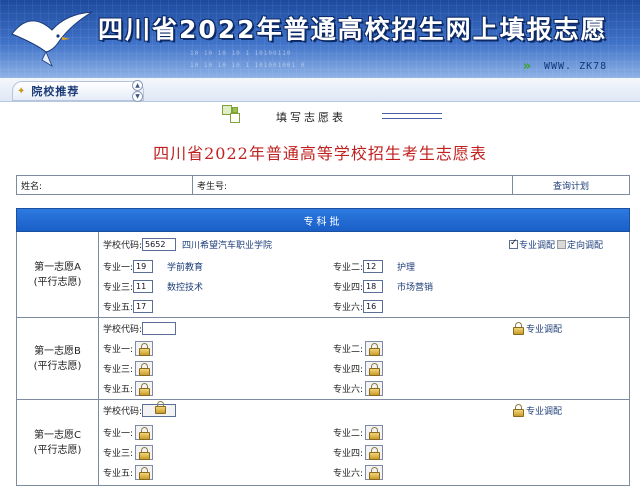  I want to click on major-row: 专业五:, so click(128, 472).